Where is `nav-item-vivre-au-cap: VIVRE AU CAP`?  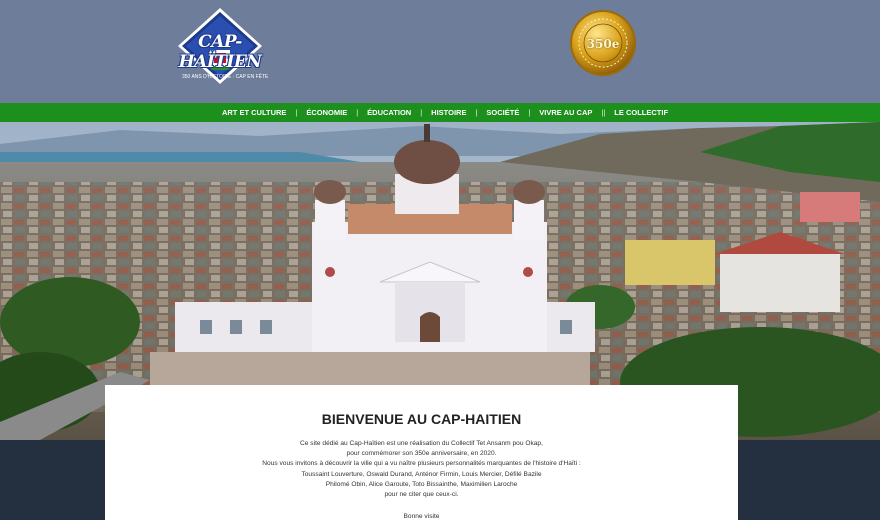
nav-item-vivre-au-cap: VIVRE AU CAP is located at coordinates (565, 112).